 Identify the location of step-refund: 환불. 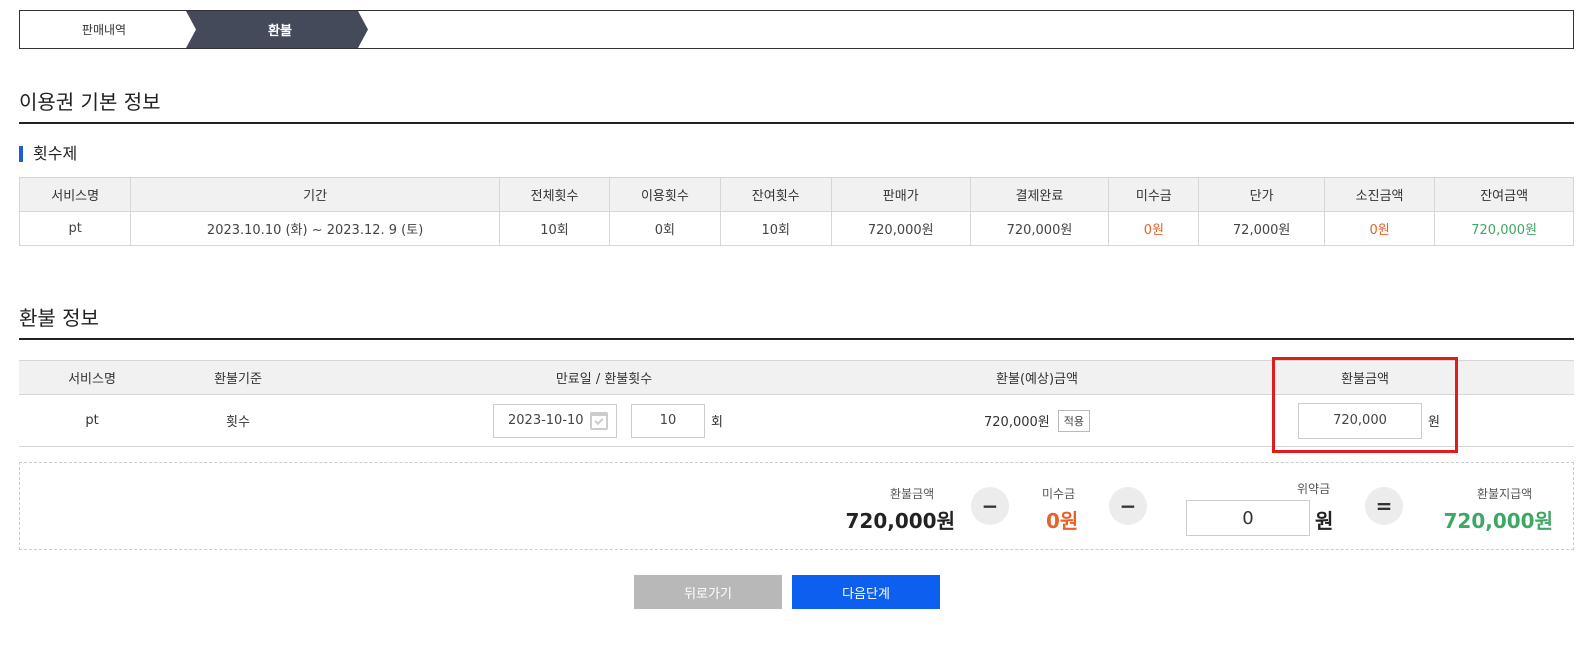
(277, 29).